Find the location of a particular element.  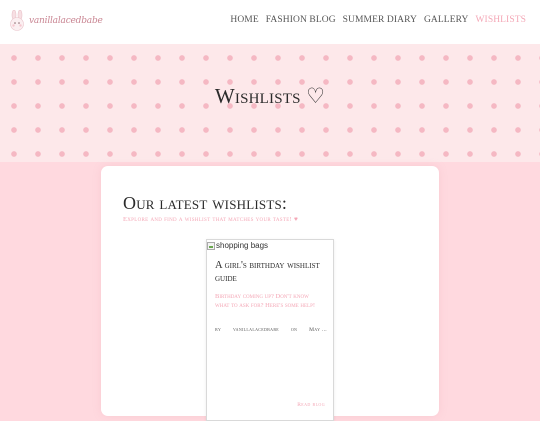

nav-gallery: GALLERY is located at coordinates (446, 20).